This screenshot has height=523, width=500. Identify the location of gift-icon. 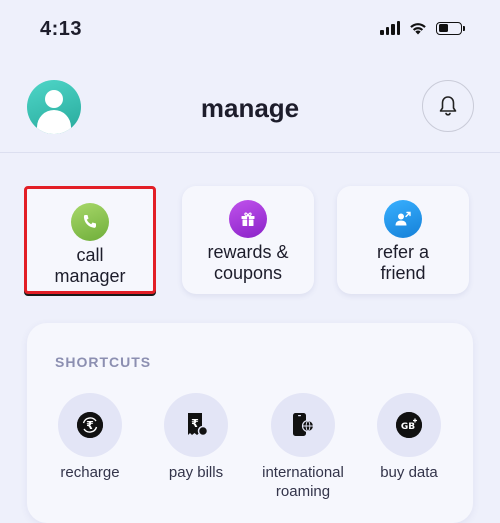
(248, 219).